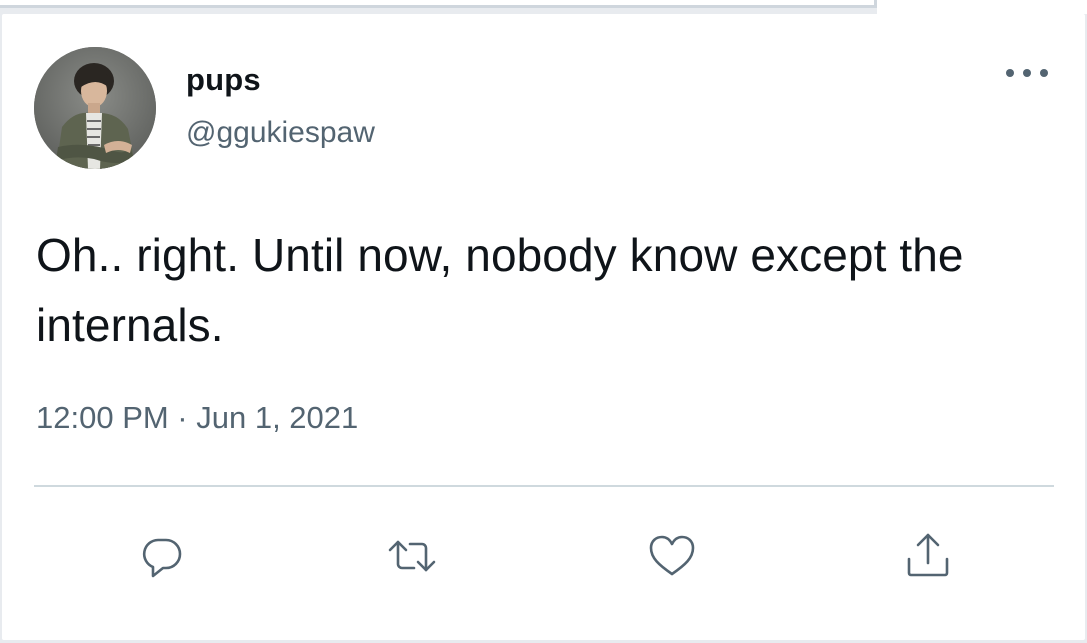 The height and width of the screenshot is (643, 1087). What do you see at coordinates (544, 486) in the screenshot?
I see `divider` at bounding box center [544, 486].